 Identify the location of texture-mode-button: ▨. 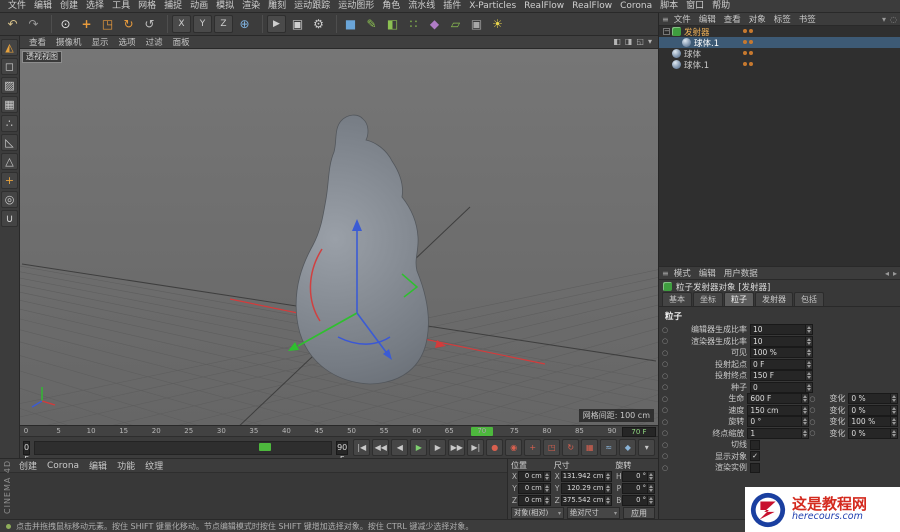
(9, 85).